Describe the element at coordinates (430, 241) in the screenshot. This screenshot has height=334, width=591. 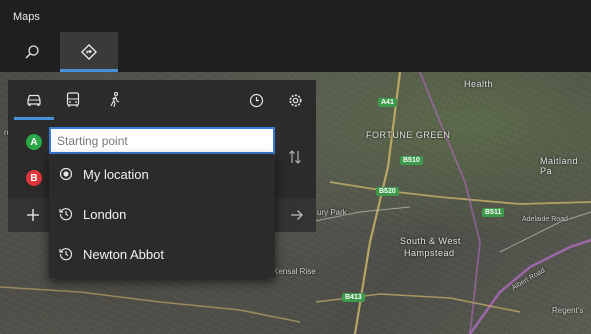
I see `place-south-west-1: South & West` at that location.